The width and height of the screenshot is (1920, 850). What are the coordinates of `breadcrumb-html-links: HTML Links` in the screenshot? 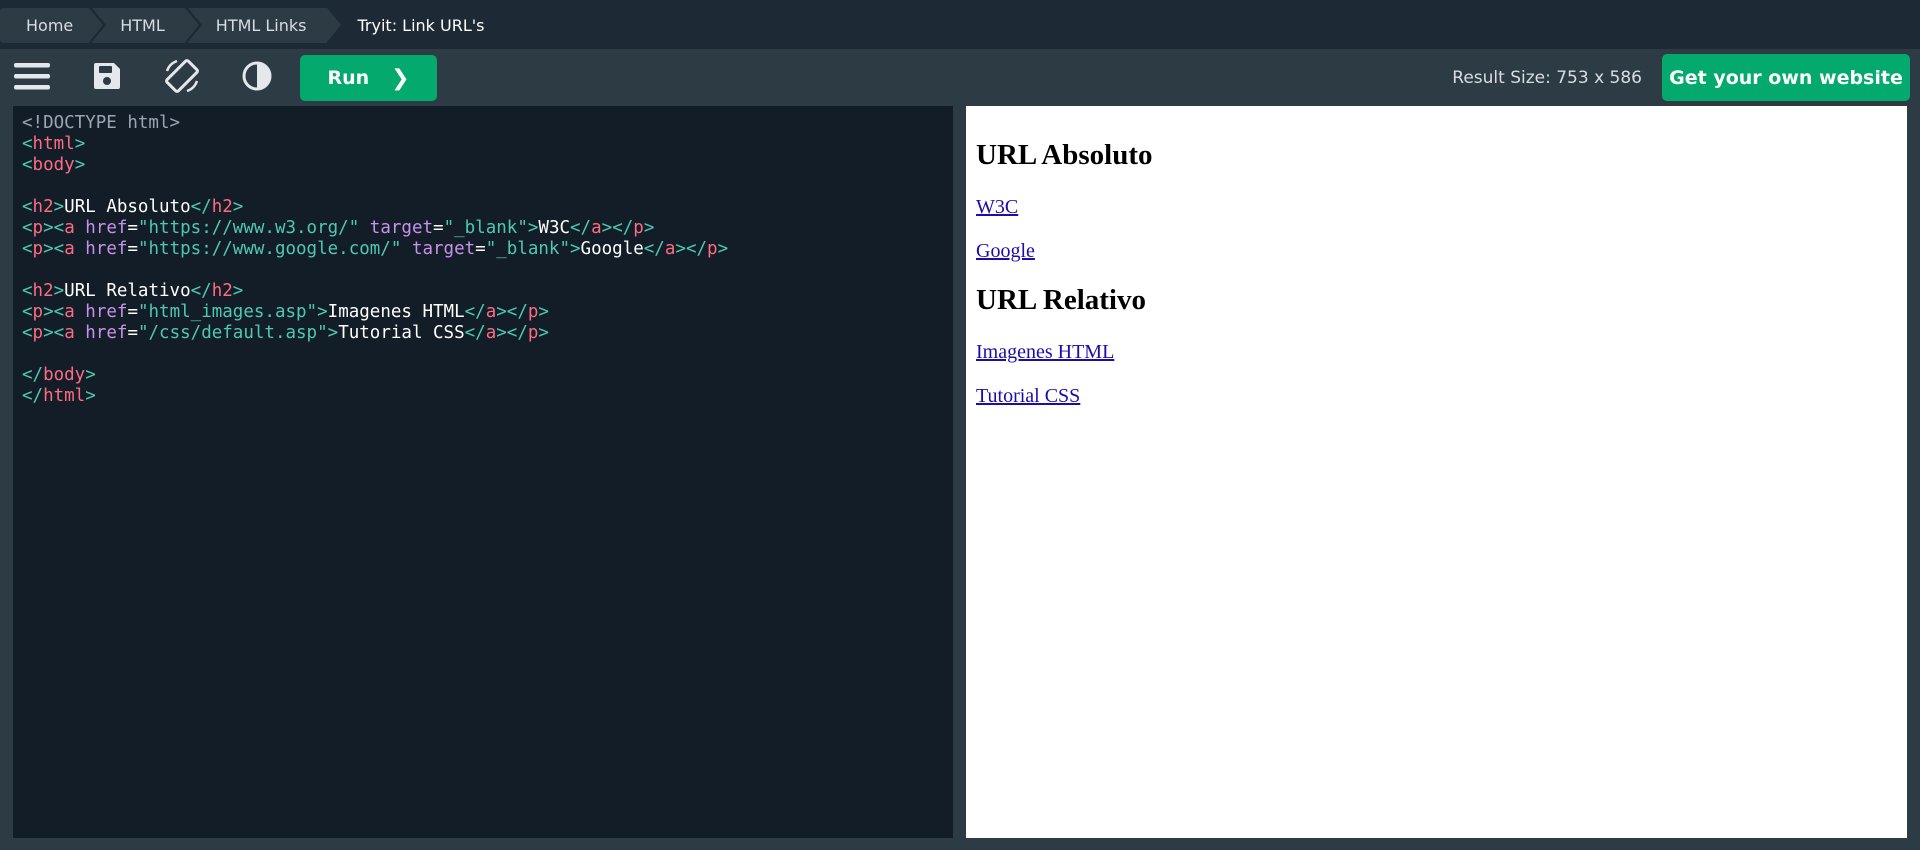 It's located at (265, 25).